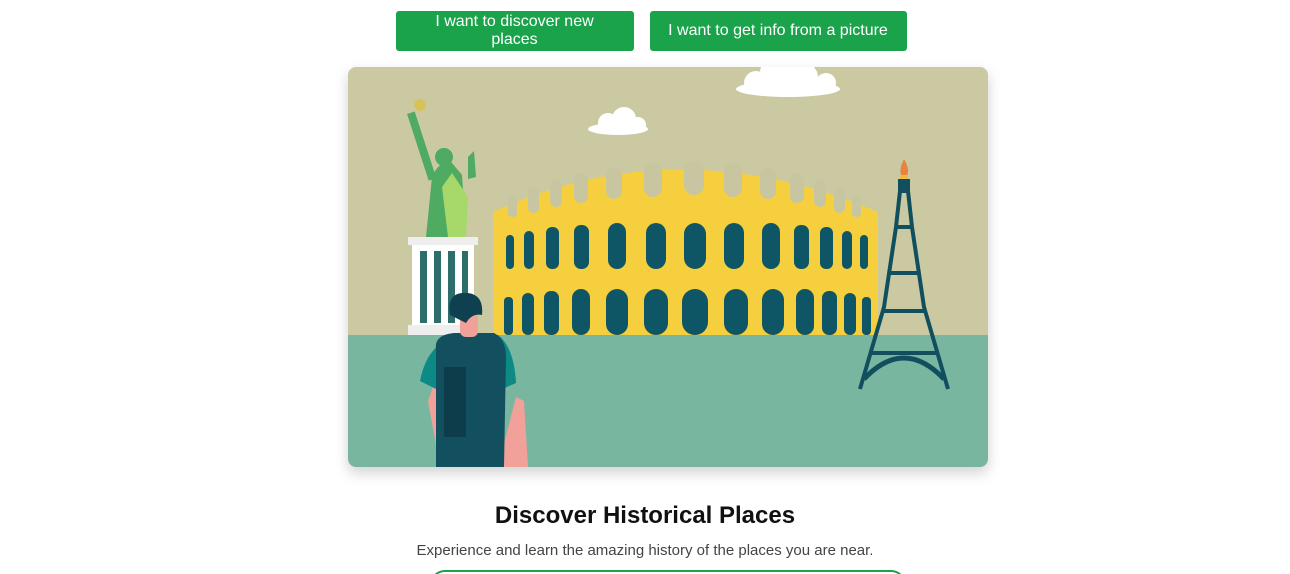  I want to click on colosseum-illustration, so click(685, 248).